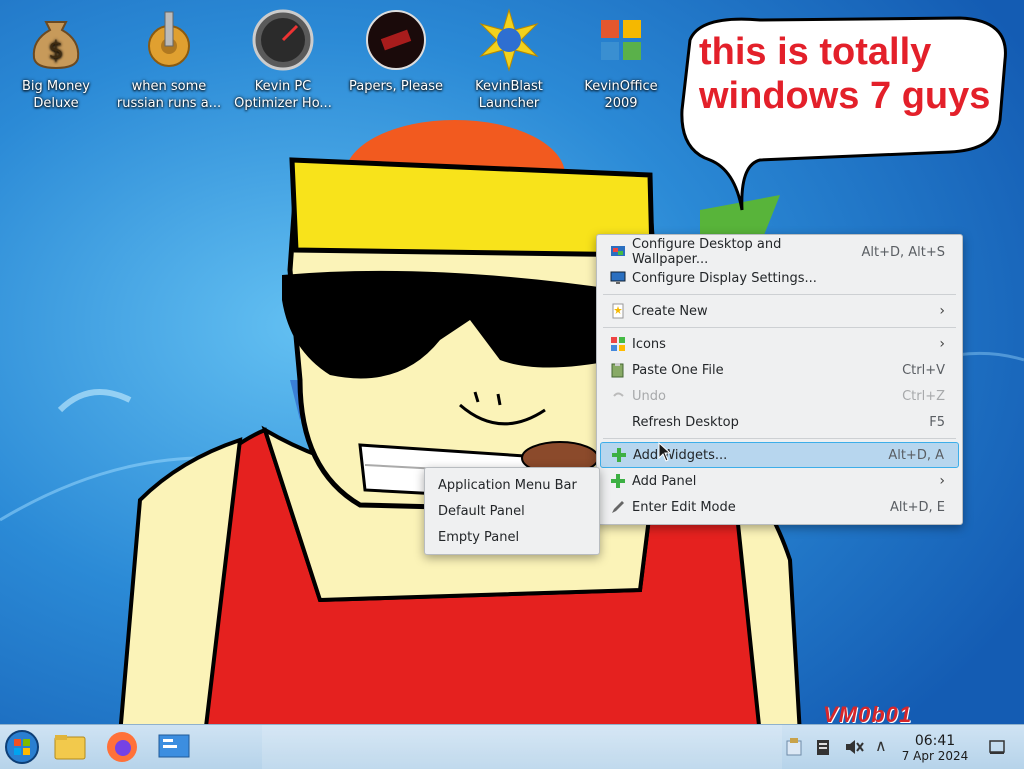 This screenshot has height=769, width=1024. What do you see at coordinates (618, 507) in the screenshot?
I see `edit-icon` at bounding box center [618, 507].